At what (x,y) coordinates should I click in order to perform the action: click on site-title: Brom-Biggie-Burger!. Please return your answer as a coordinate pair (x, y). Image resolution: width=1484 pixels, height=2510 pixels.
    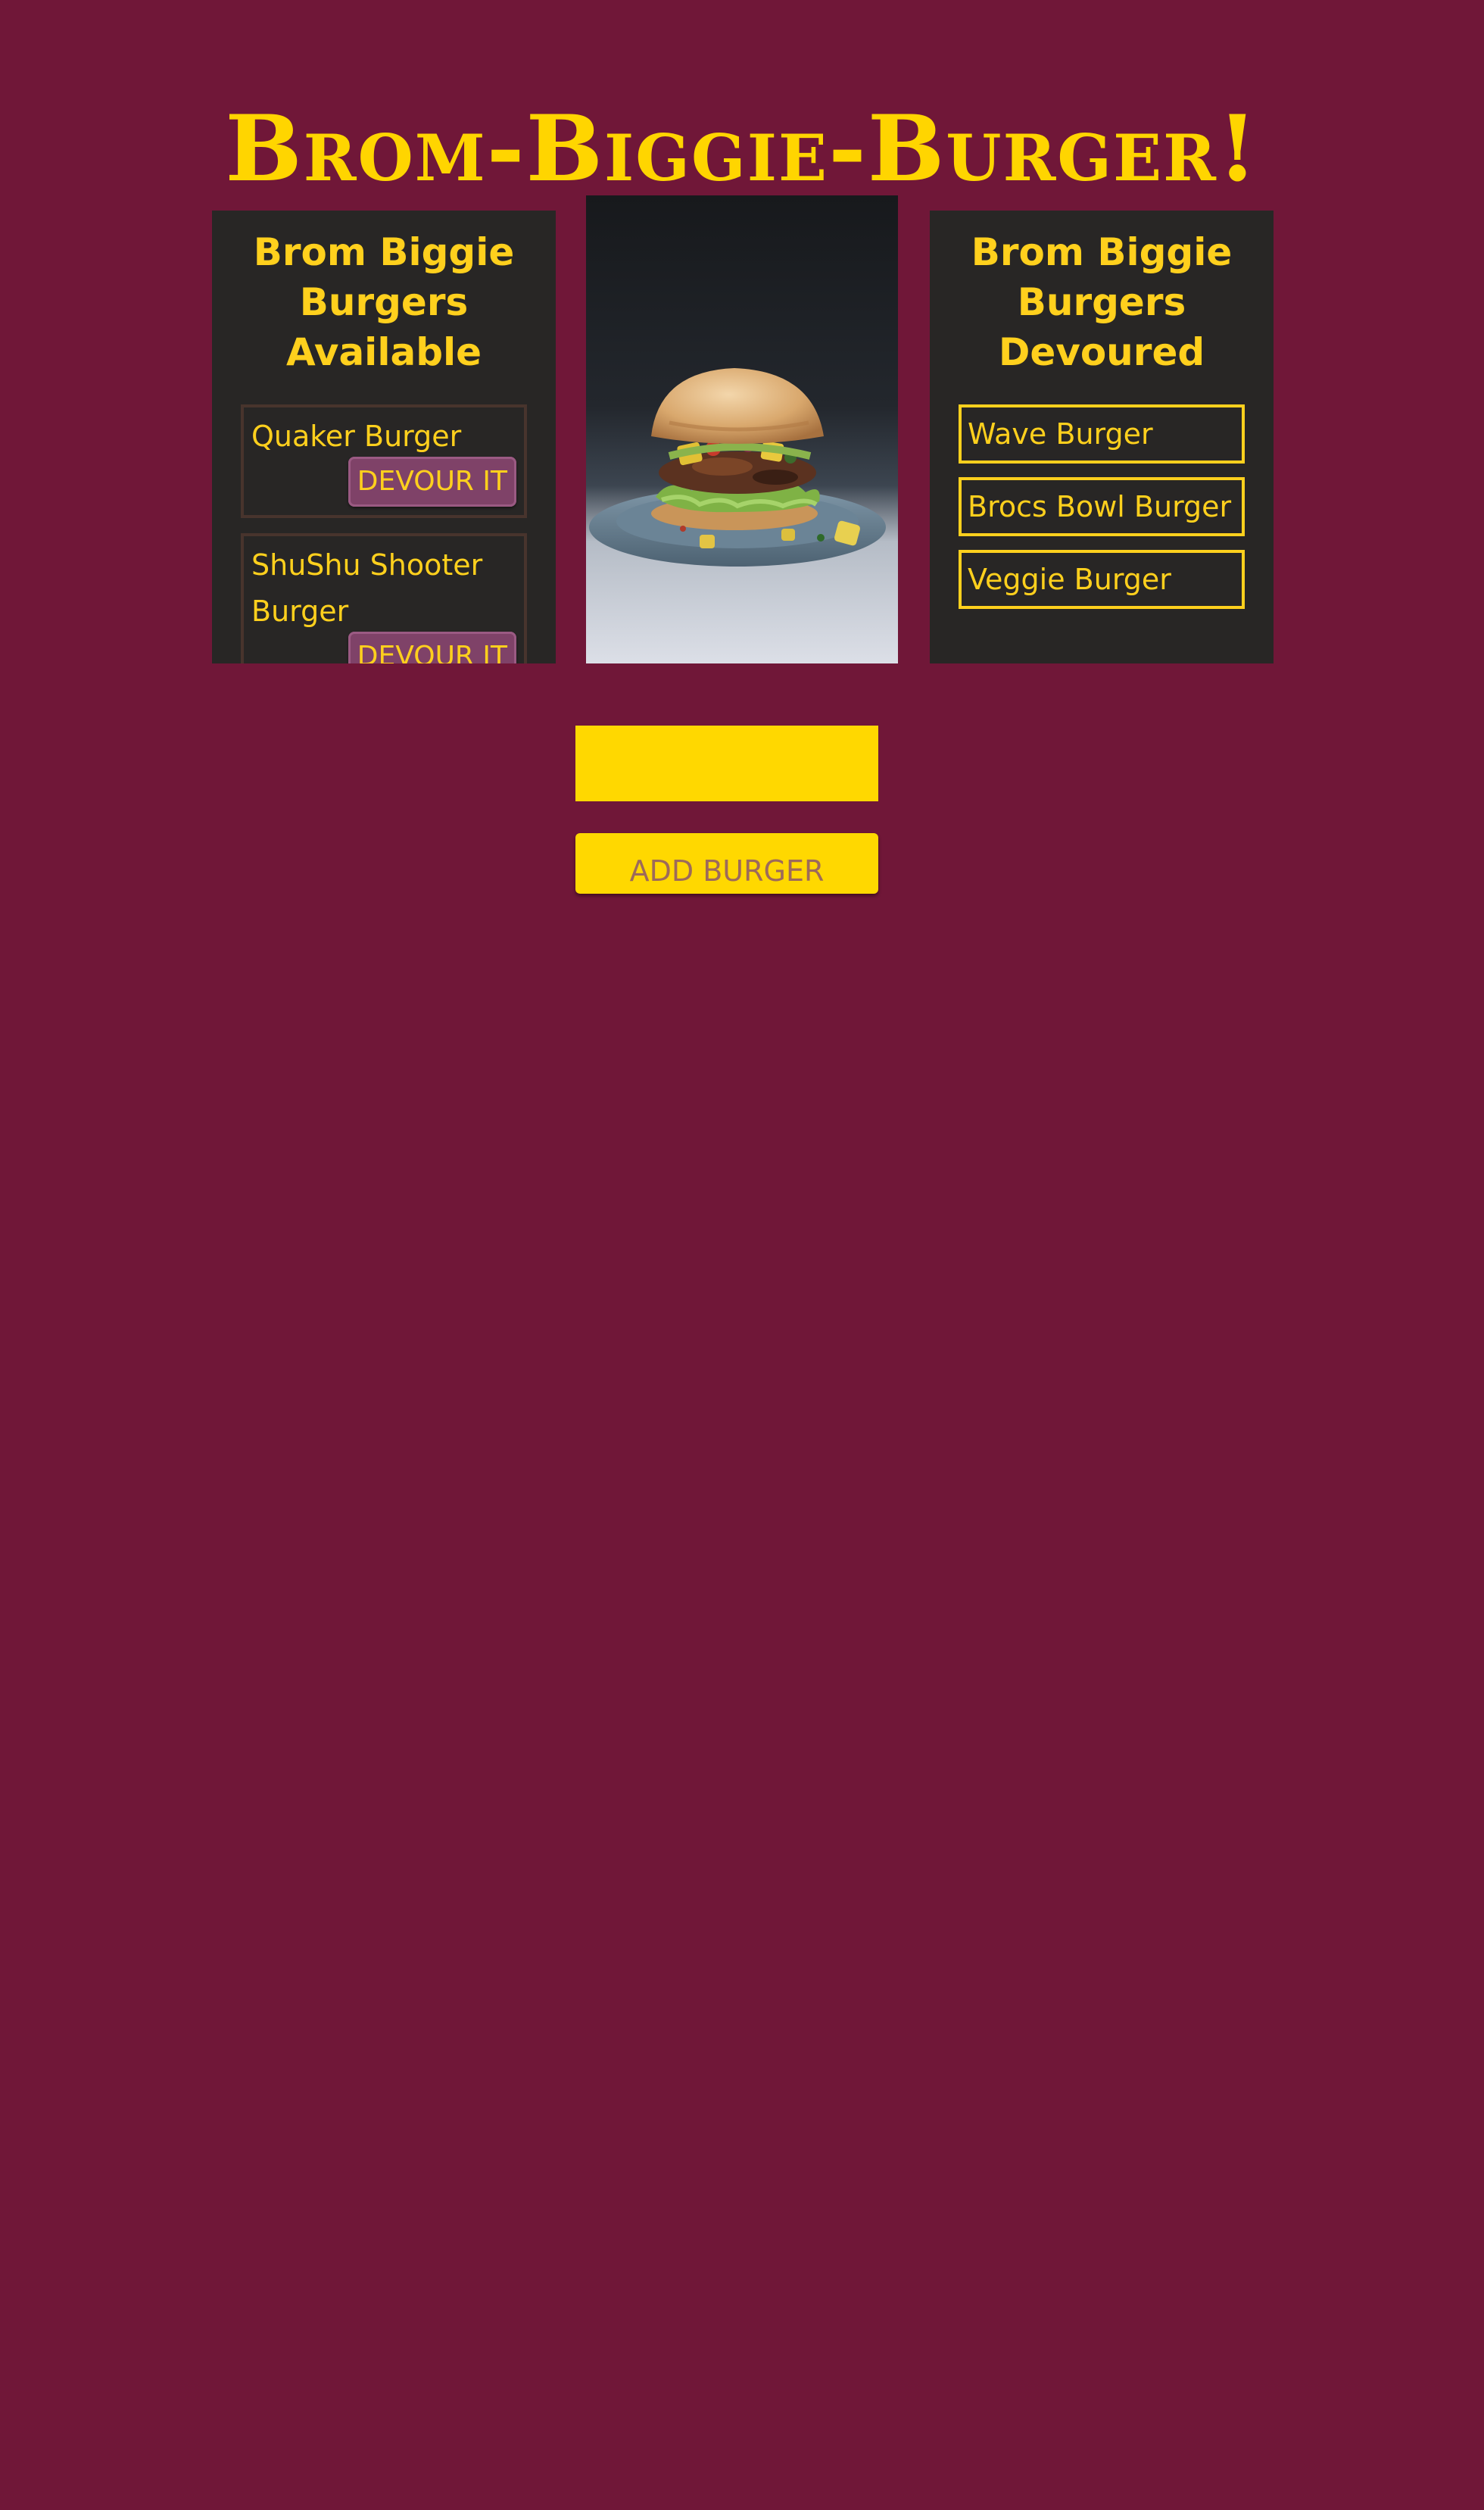
    Looking at the image, I should click on (742, 149).